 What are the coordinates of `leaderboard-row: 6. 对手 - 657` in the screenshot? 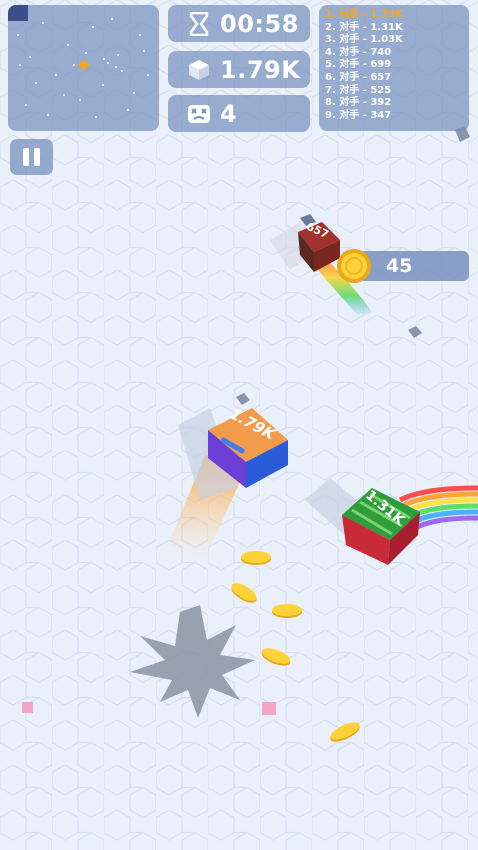 It's located at (358, 77).